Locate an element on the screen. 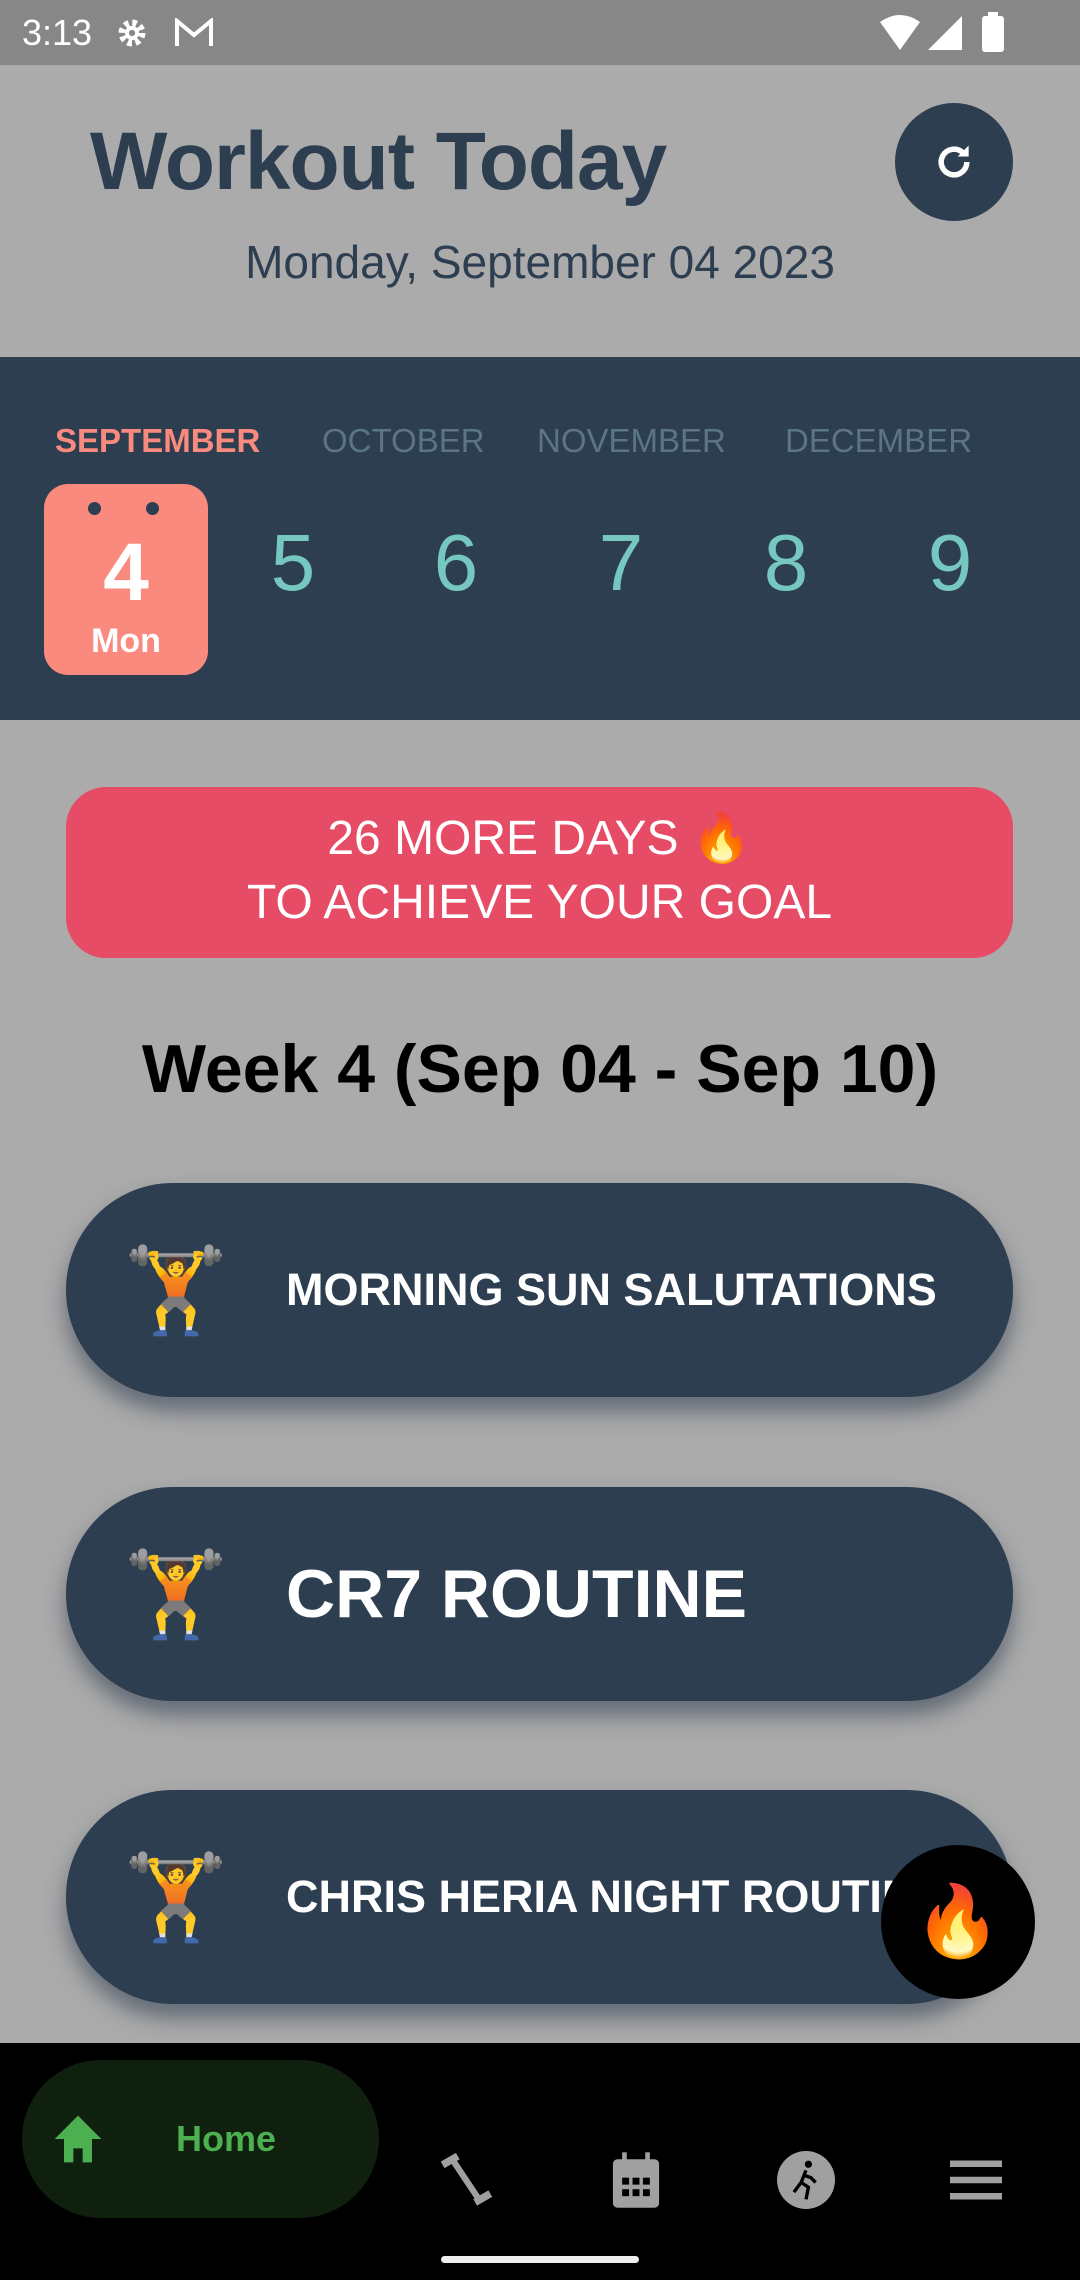 The width and height of the screenshot is (1080, 2280). day-item: 7 is located at coordinates (621, 563).